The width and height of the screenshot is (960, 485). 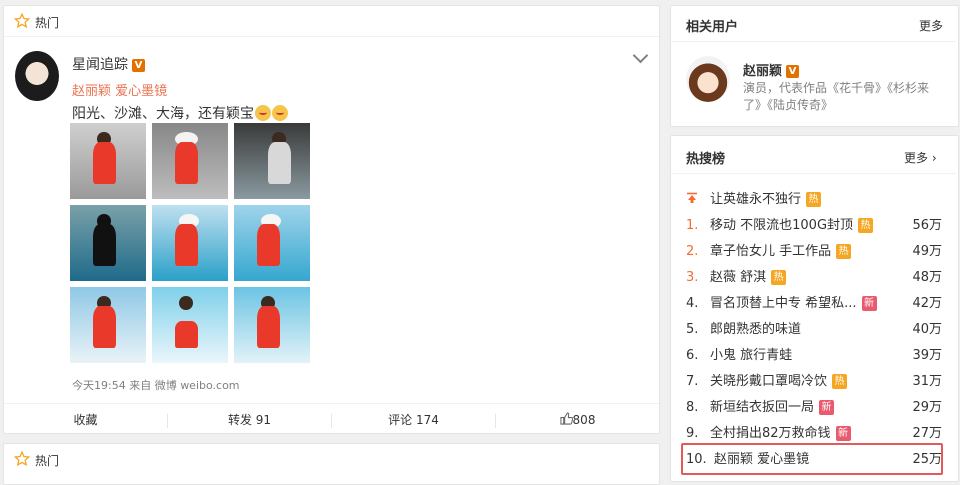 I want to click on post-actions: 收藏 转发 91 评论 174 808, so click(x=331, y=420).